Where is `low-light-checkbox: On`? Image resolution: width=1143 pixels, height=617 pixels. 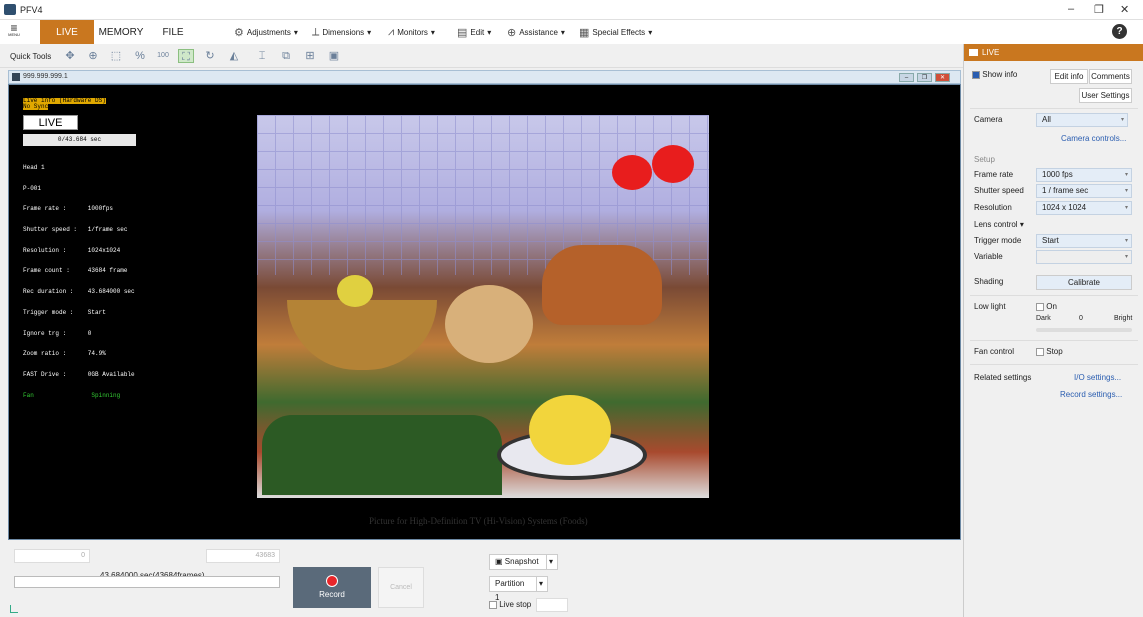 low-light-checkbox: On is located at coordinates (1046, 306).